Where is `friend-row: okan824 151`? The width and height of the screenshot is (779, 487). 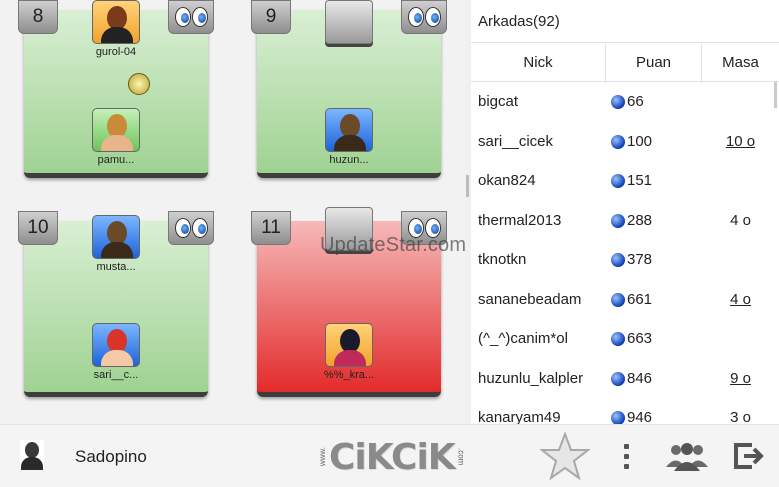
friend-row: okan824 151 is located at coordinates (625, 181).